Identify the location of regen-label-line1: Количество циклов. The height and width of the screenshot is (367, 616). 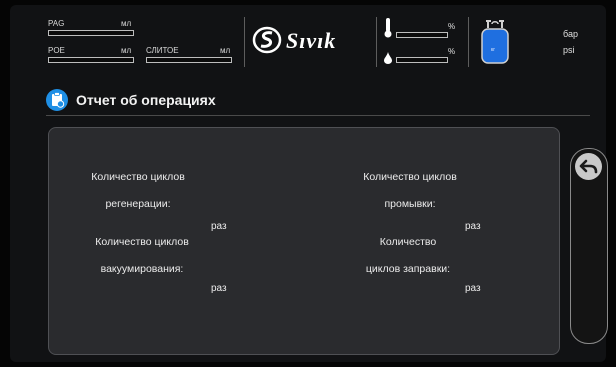
(138, 177).